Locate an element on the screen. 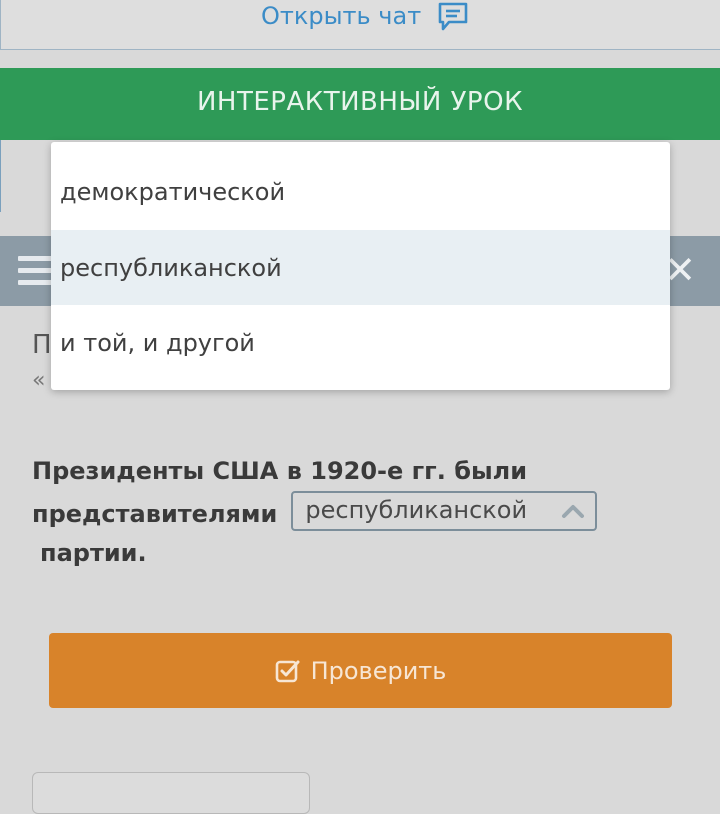 The width and height of the screenshot is (720, 814). question-text-before-select: представителями is located at coordinates (155, 514).